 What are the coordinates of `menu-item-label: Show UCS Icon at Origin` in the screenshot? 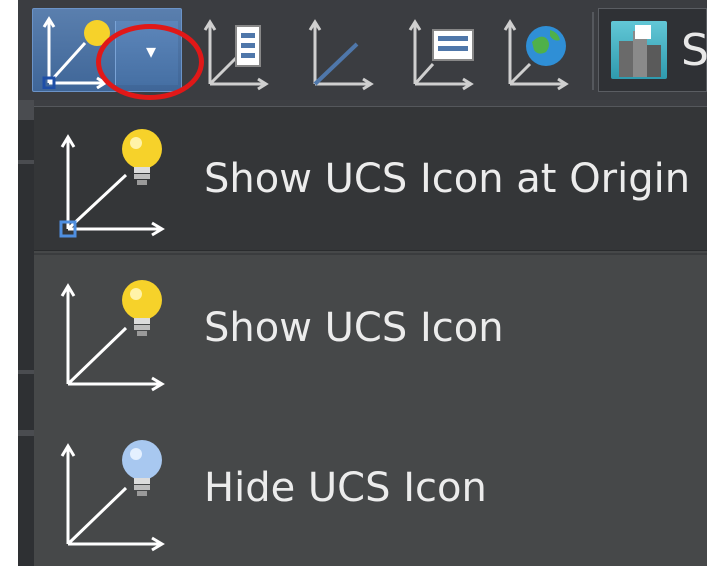 It's located at (447, 179).